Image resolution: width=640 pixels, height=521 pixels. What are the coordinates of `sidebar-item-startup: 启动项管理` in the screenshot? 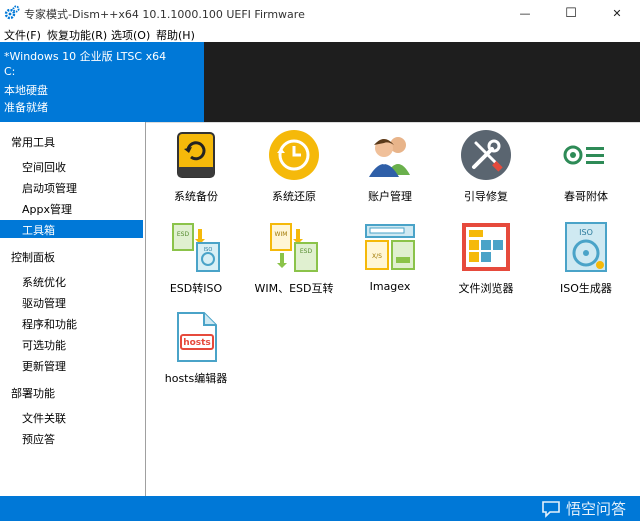 It's located at (71, 187).